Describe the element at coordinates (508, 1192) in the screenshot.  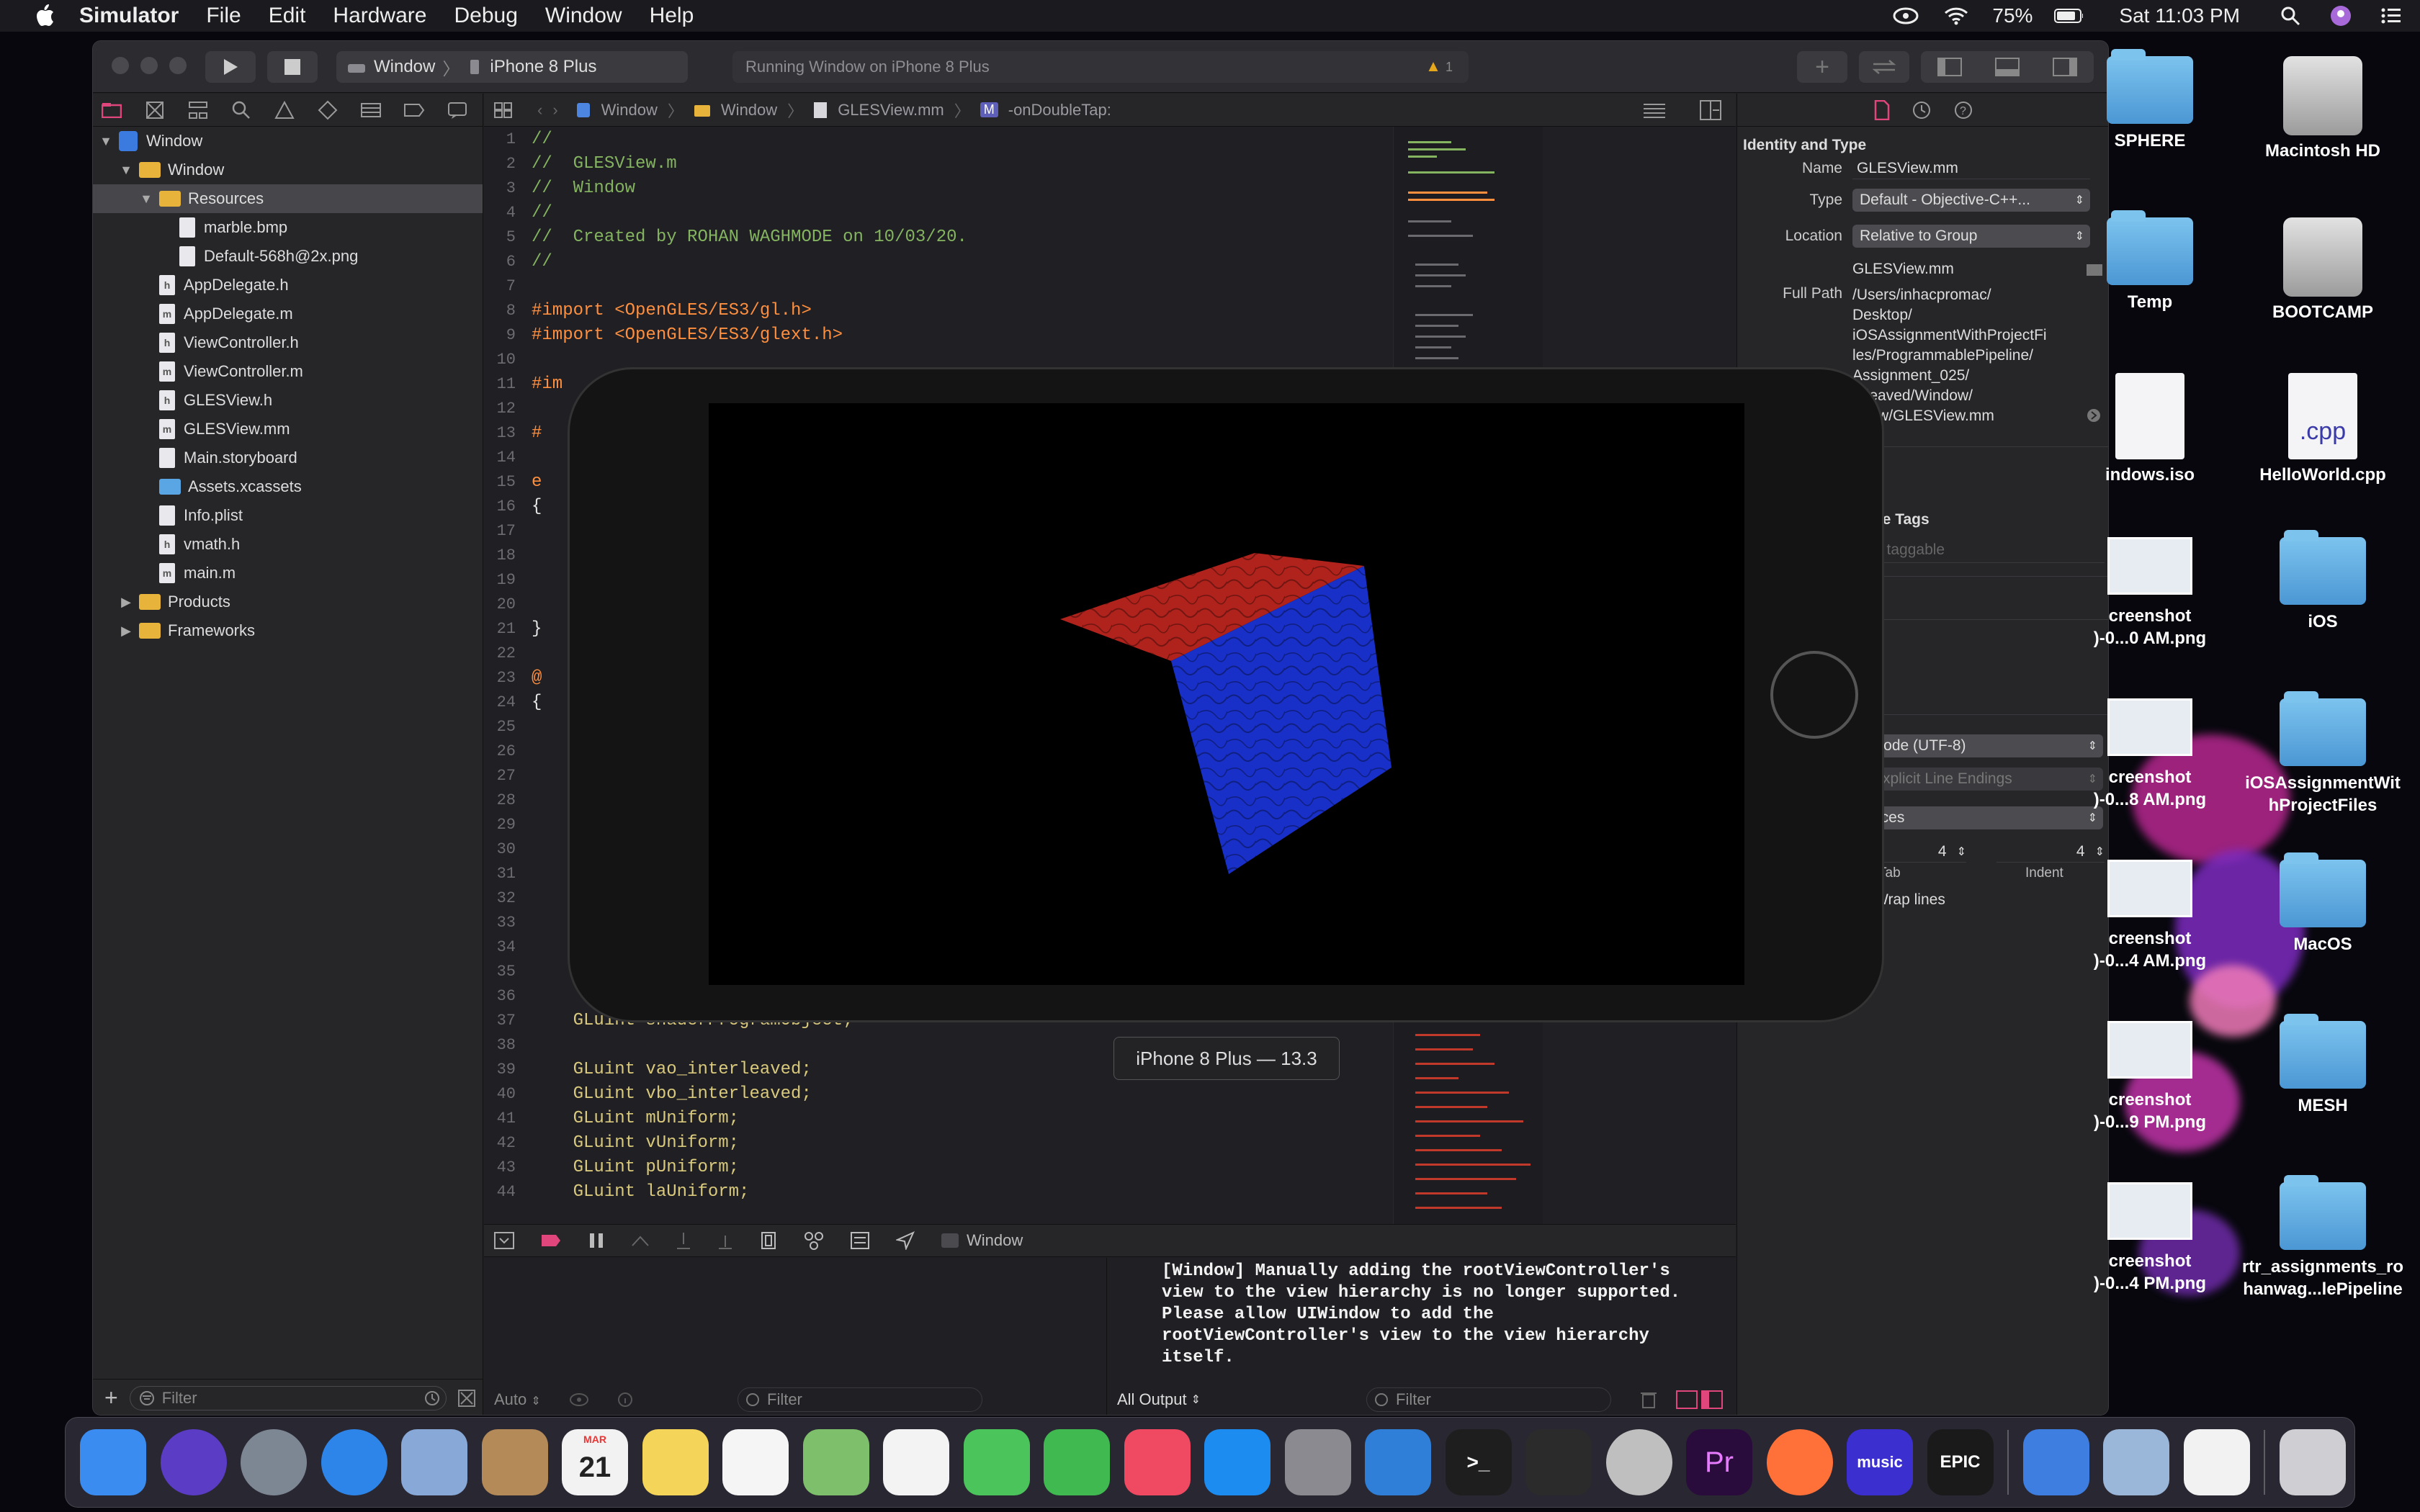
I see `line-number: 44` at that location.